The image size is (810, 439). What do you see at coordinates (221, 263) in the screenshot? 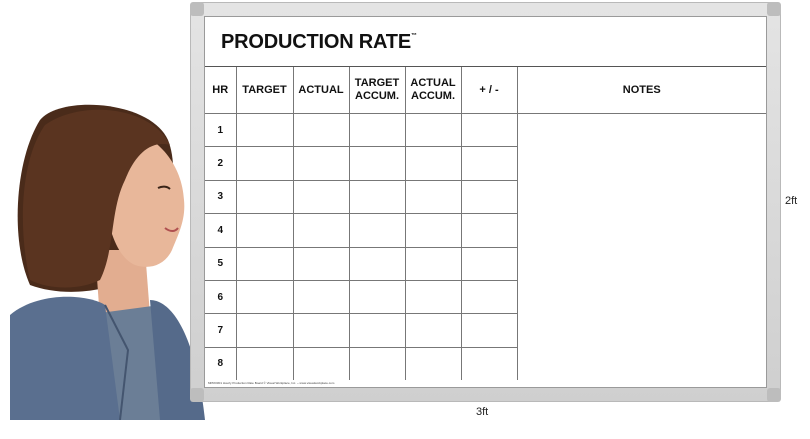
I see `hour-cell: 5` at bounding box center [221, 263].